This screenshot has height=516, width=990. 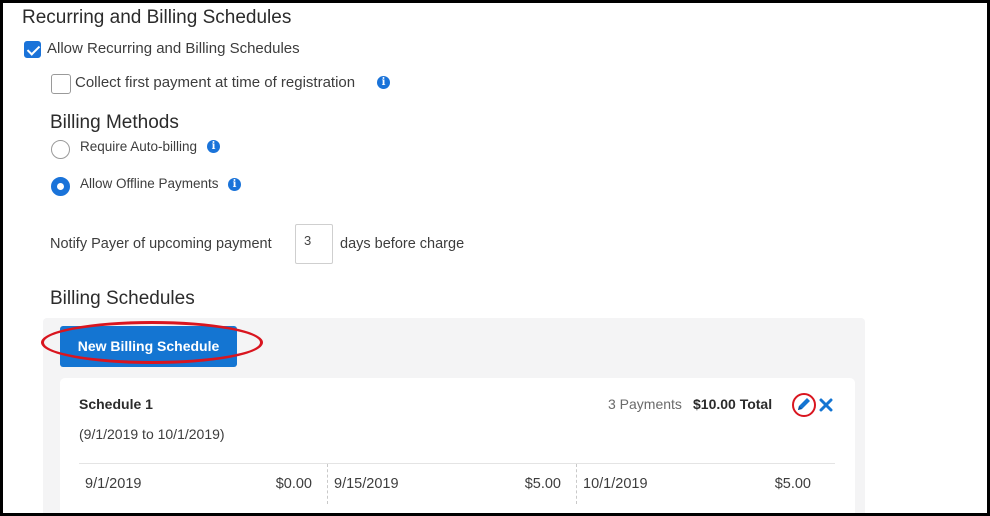 What do you see at coordinates (366, 484) in the screenshot?
I see `payment-date: 9/15/2019` at bounding box center [366, 484].